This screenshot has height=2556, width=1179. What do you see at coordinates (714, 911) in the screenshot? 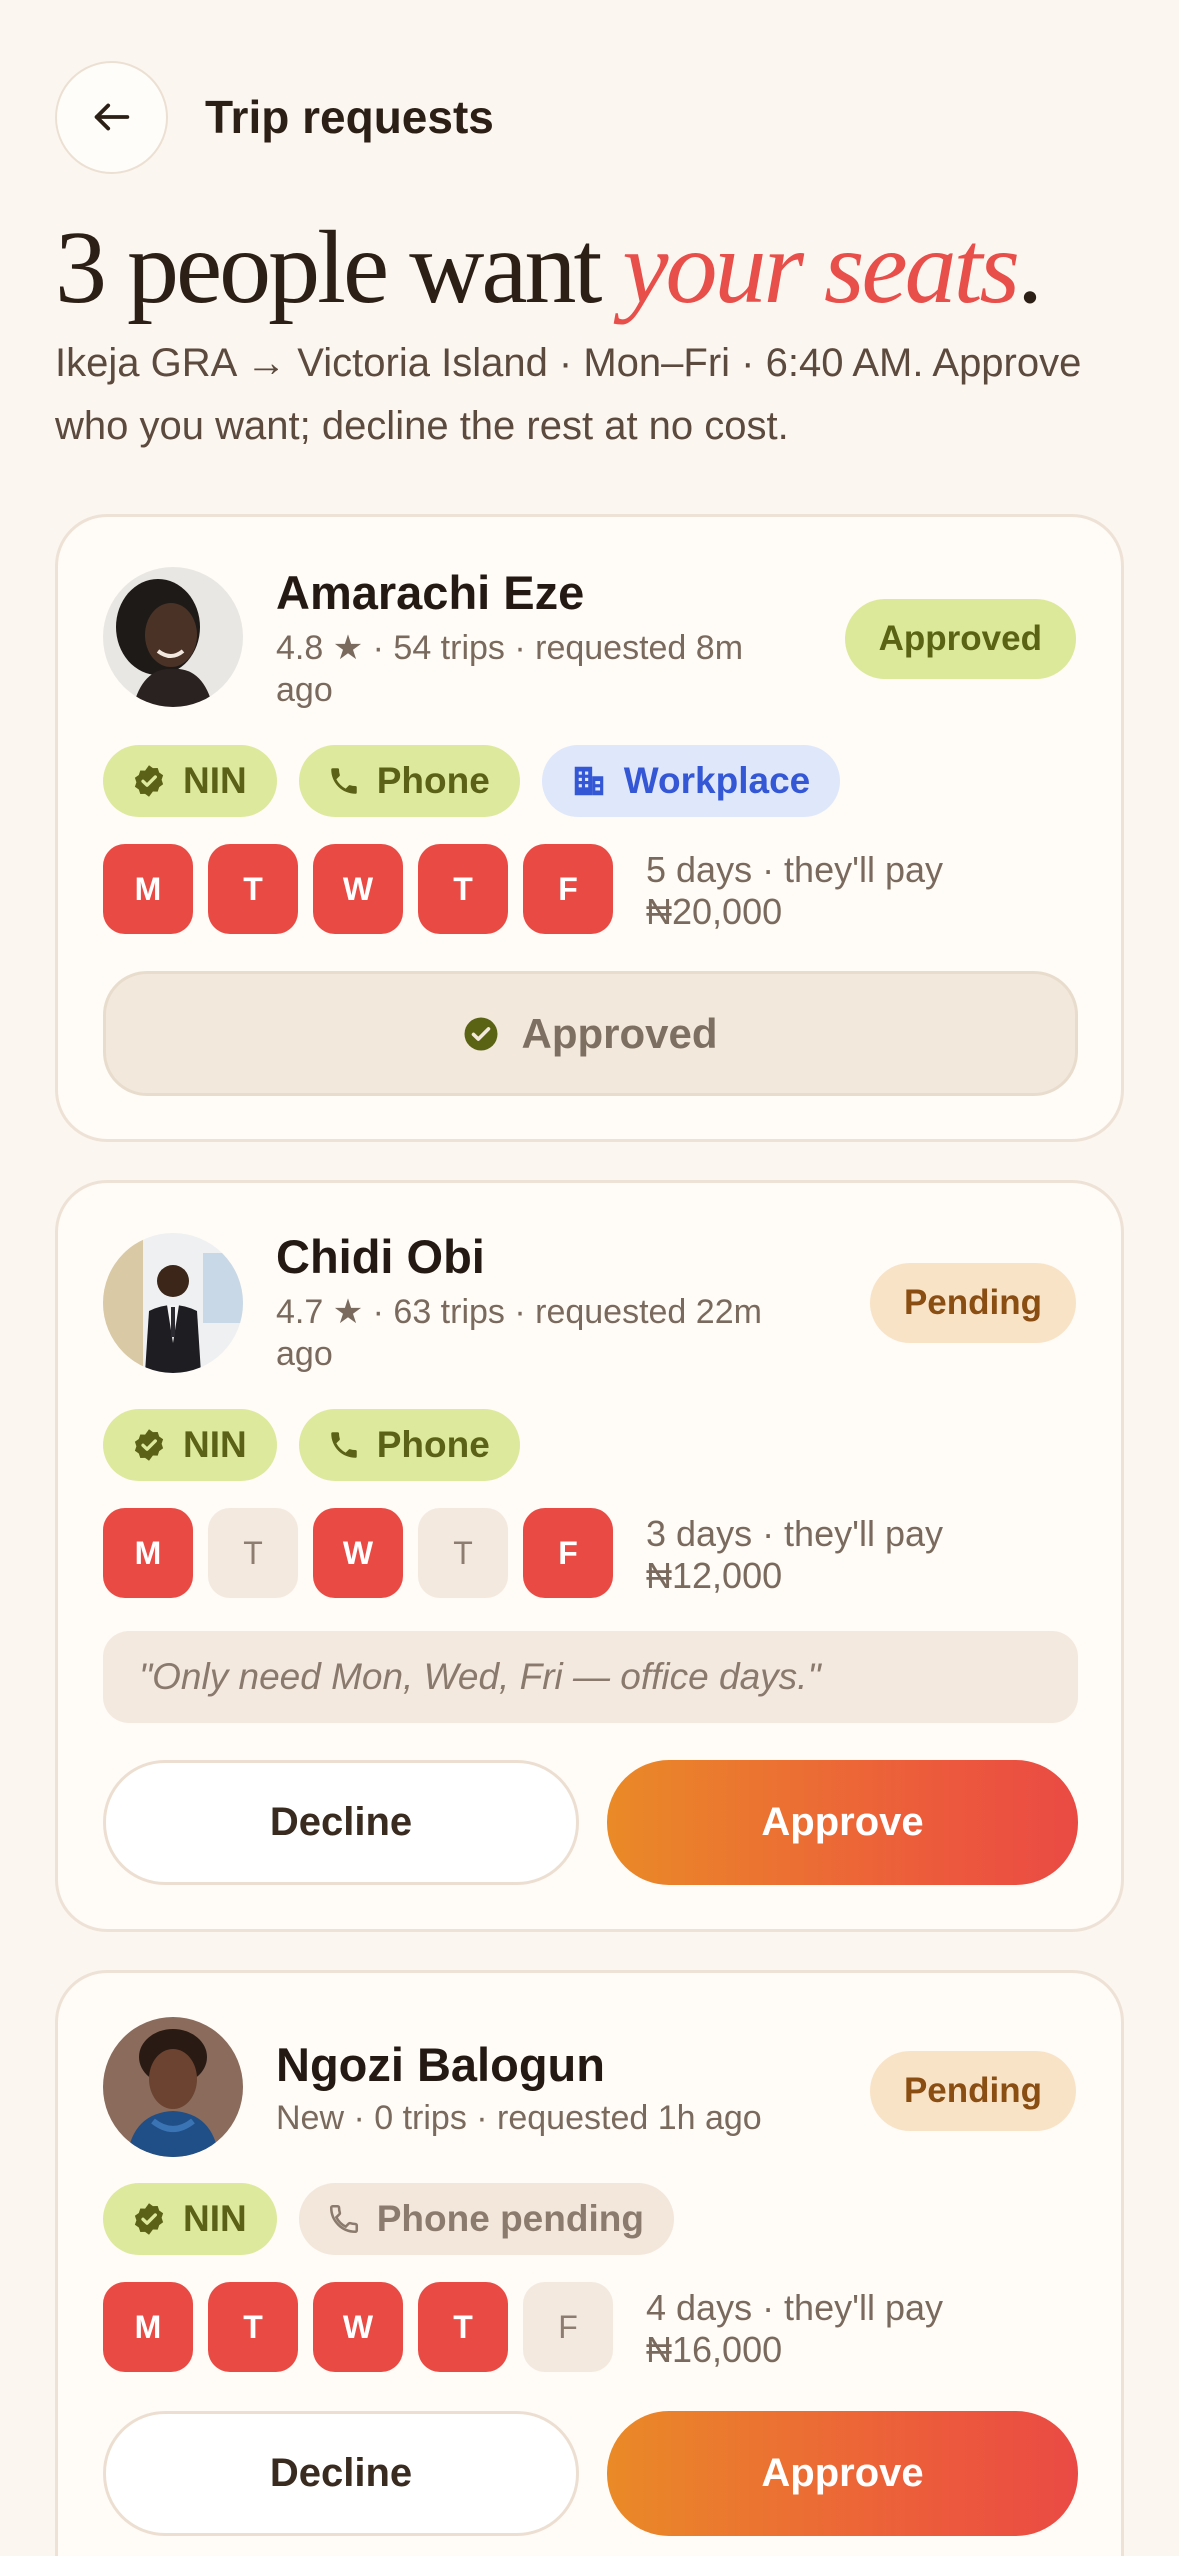
I see `payment-amount: ₦20,000` at bounding box center [714, 911].